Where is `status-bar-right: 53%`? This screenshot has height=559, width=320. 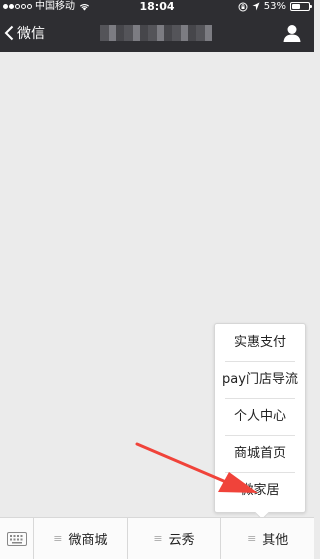 status-bar-right: 53% is located at coordinates (275, 6).